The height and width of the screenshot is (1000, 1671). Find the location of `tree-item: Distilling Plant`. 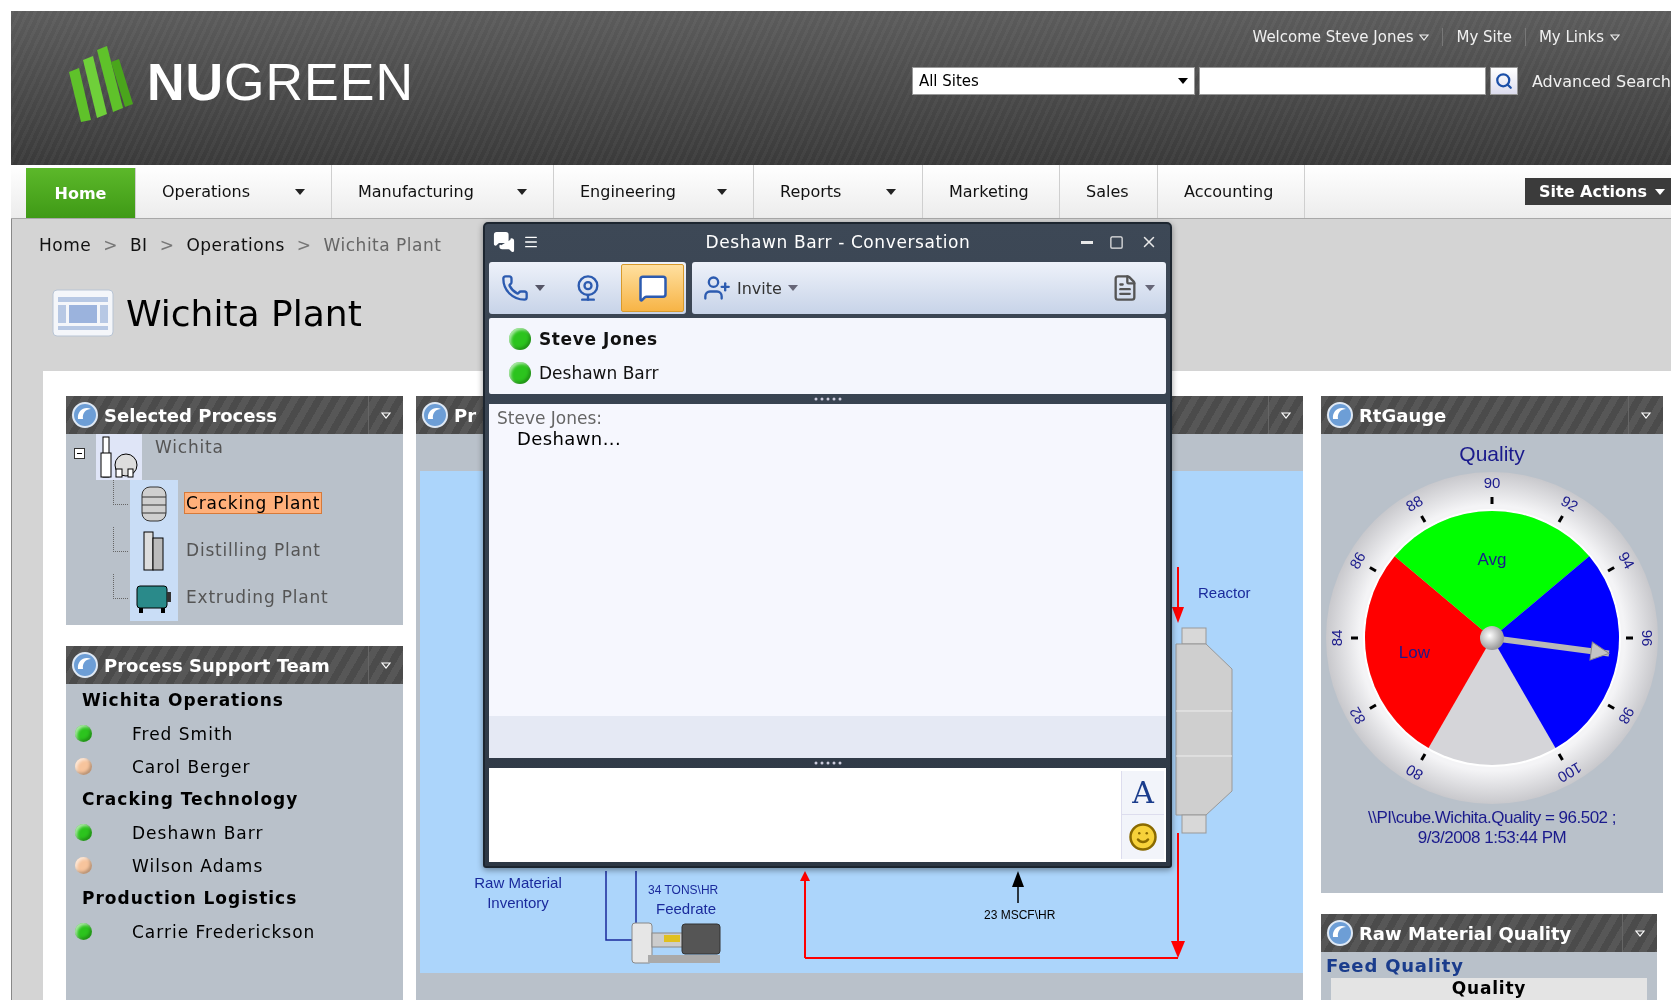

tree-item: Distilling Plant is located at coordinates (253, 550).